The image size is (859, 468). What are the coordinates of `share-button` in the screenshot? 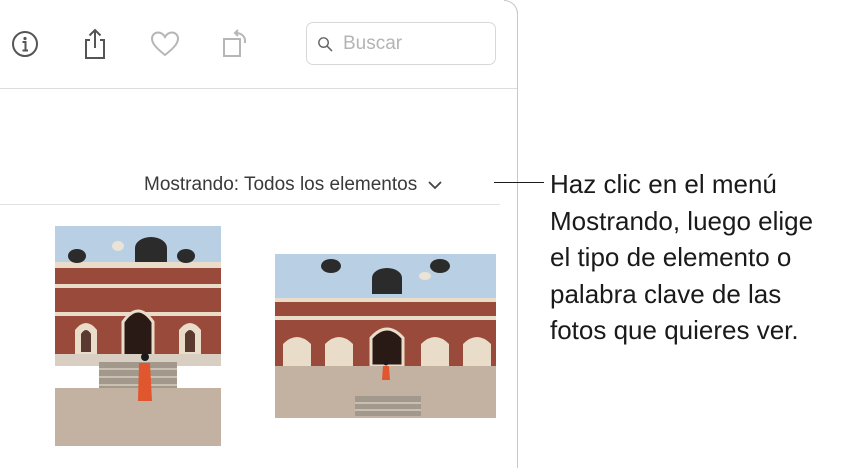 It's located at (95, 44).